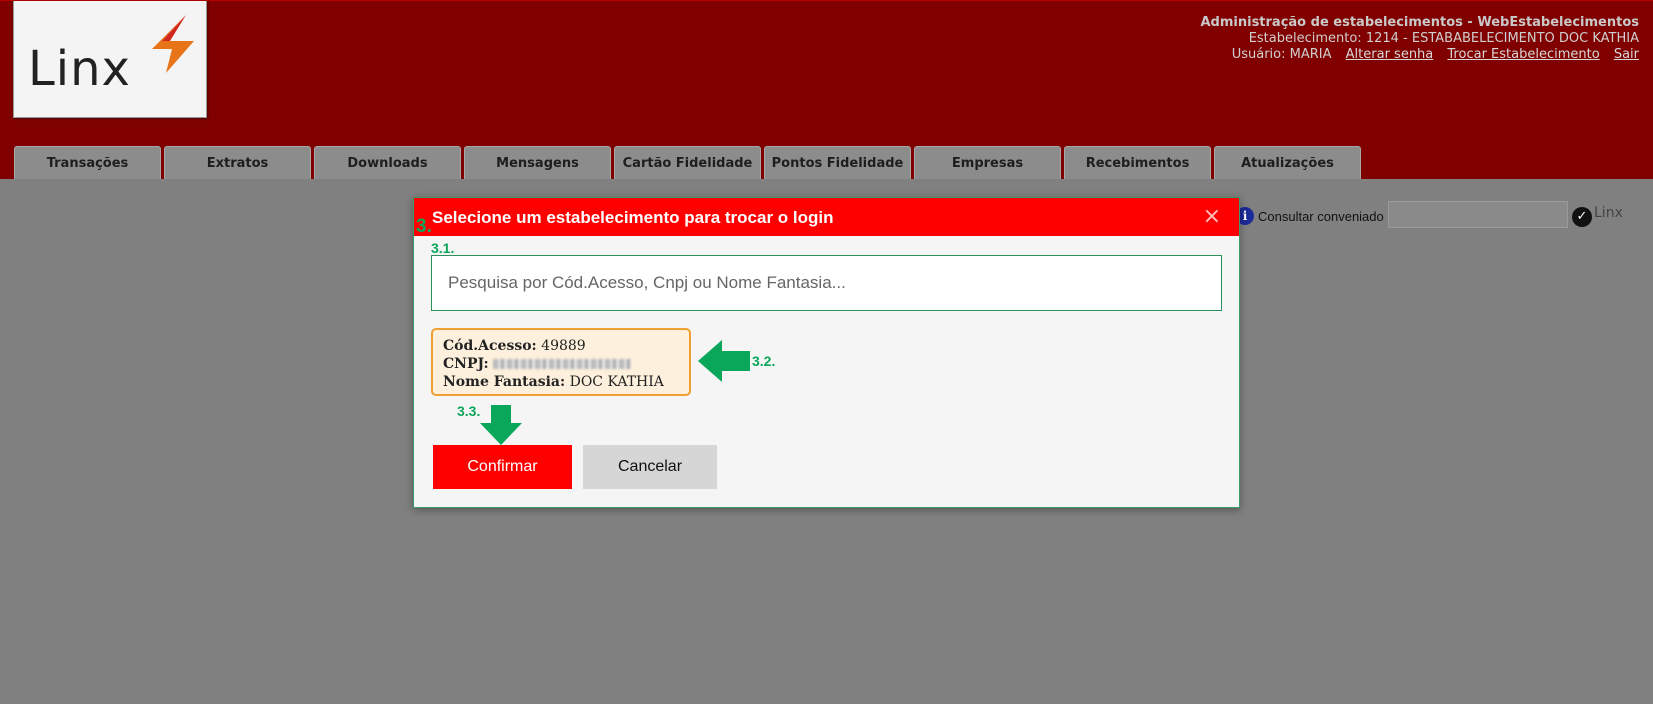 The height and width of the screenshot is (704, 1653). What do you see at coordinates (764, 361) in the screenshot?
I see `annotation-card: 3.2.` at bounding box center [764, 361].